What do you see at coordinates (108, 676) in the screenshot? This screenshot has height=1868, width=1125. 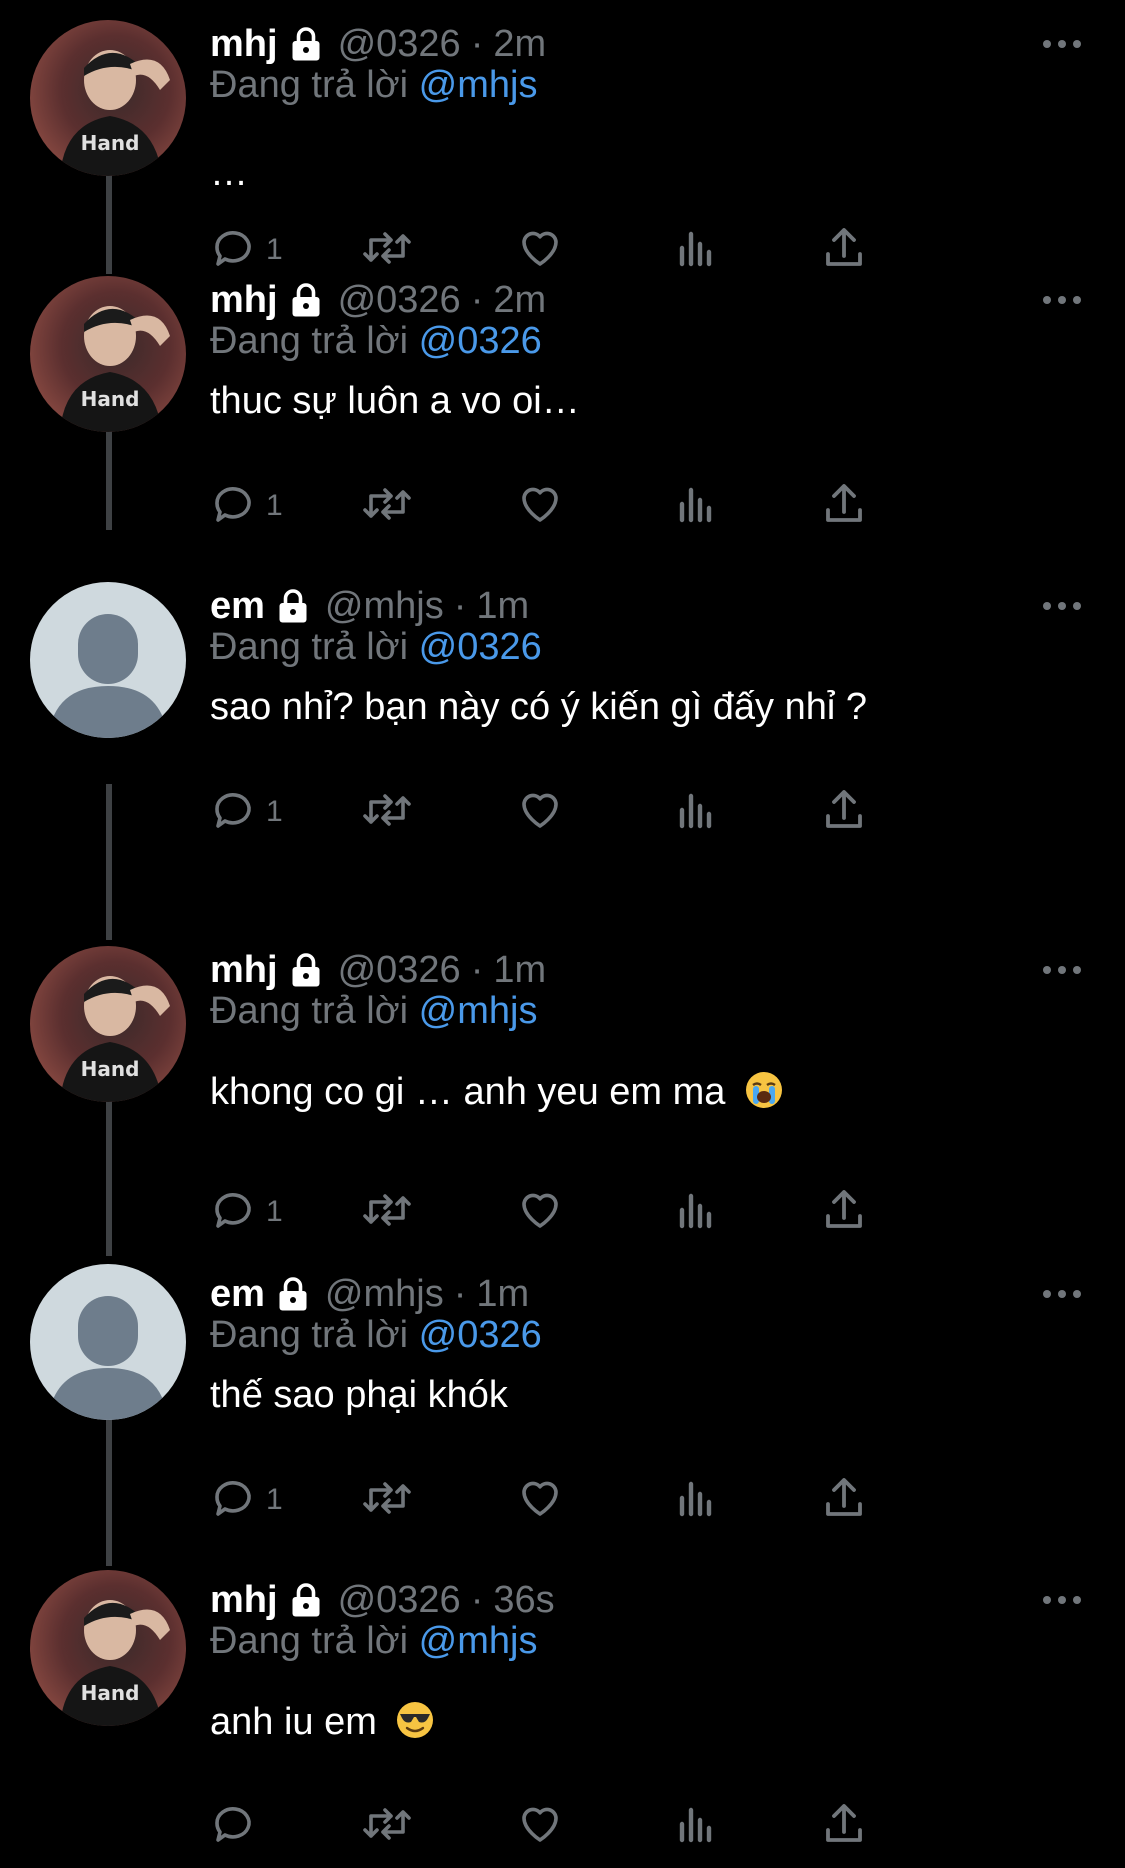 I see `default-avatar-icon` at bounding box center [108, 676].